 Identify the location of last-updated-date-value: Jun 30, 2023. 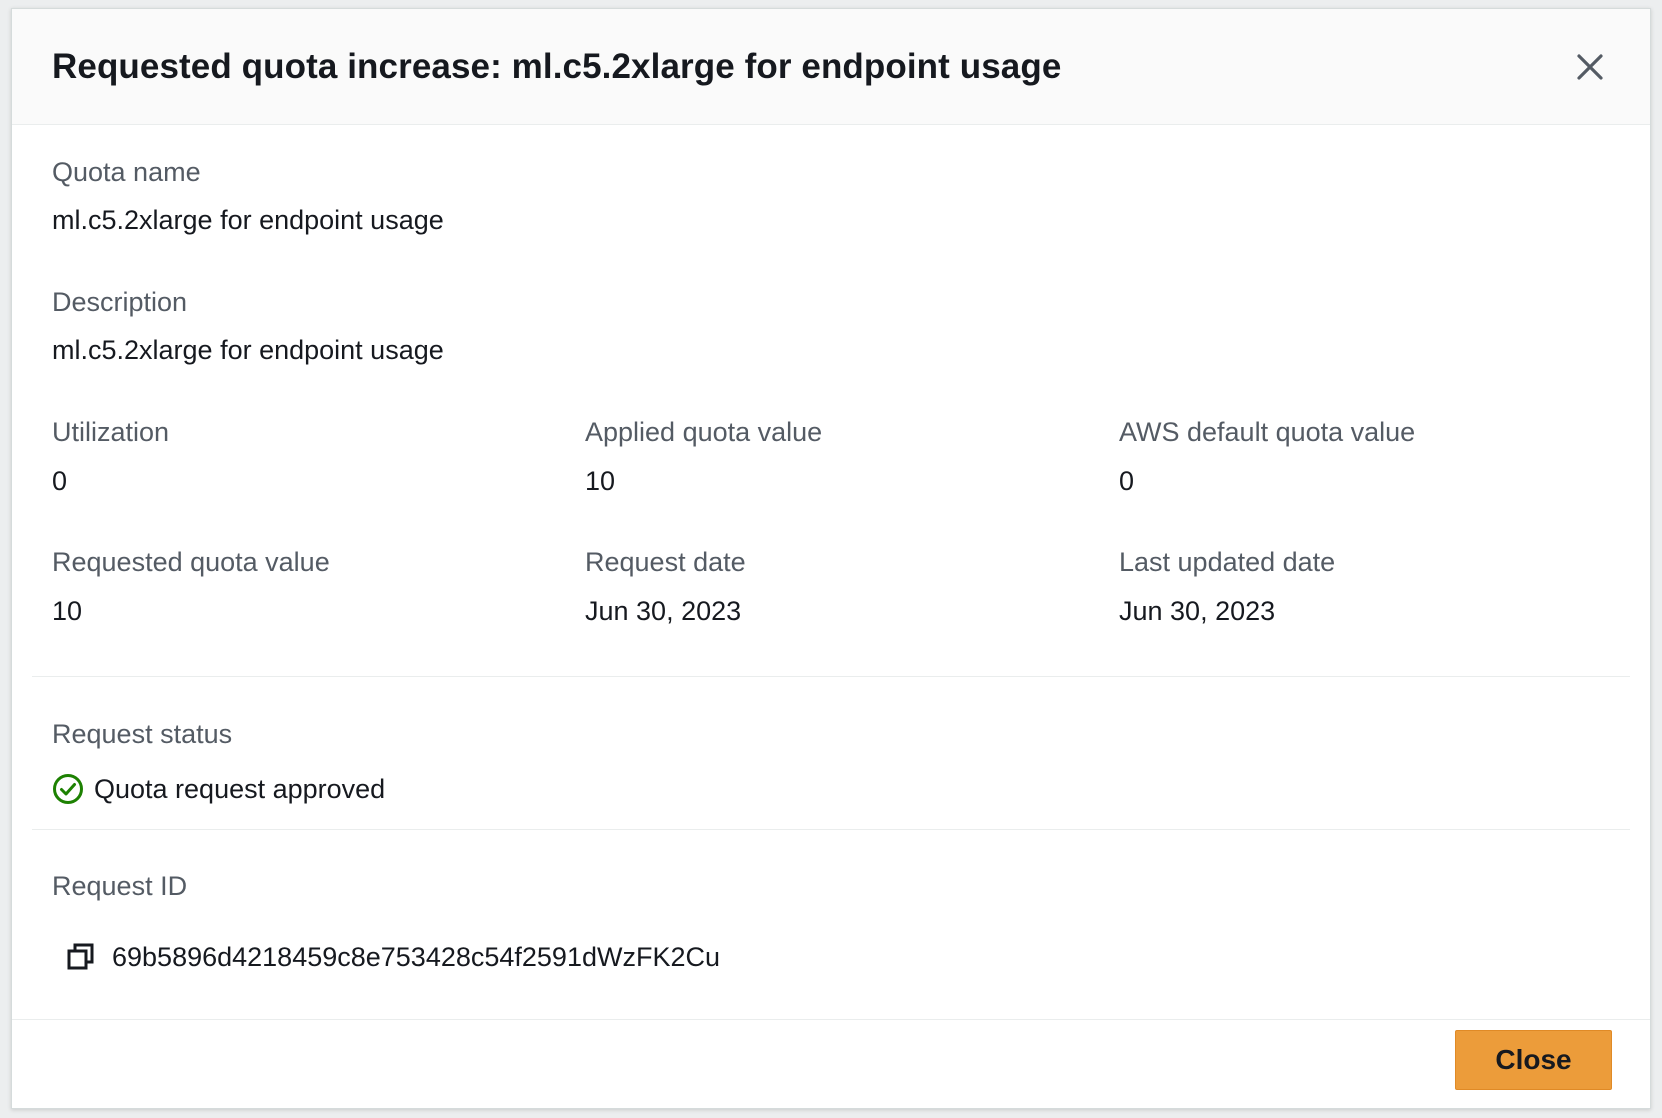
(1197, 611).